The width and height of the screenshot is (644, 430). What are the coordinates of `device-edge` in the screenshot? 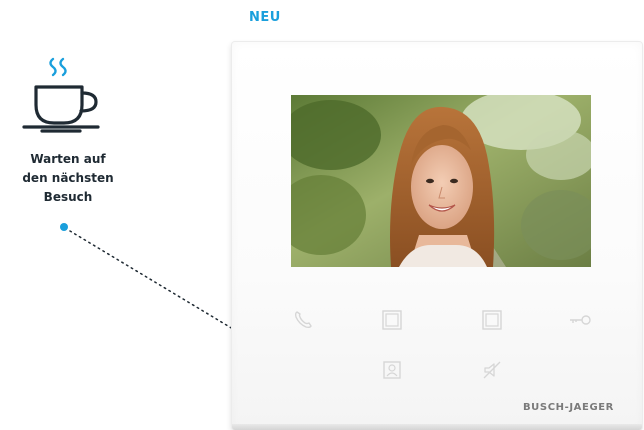 It's located at (437, 427).